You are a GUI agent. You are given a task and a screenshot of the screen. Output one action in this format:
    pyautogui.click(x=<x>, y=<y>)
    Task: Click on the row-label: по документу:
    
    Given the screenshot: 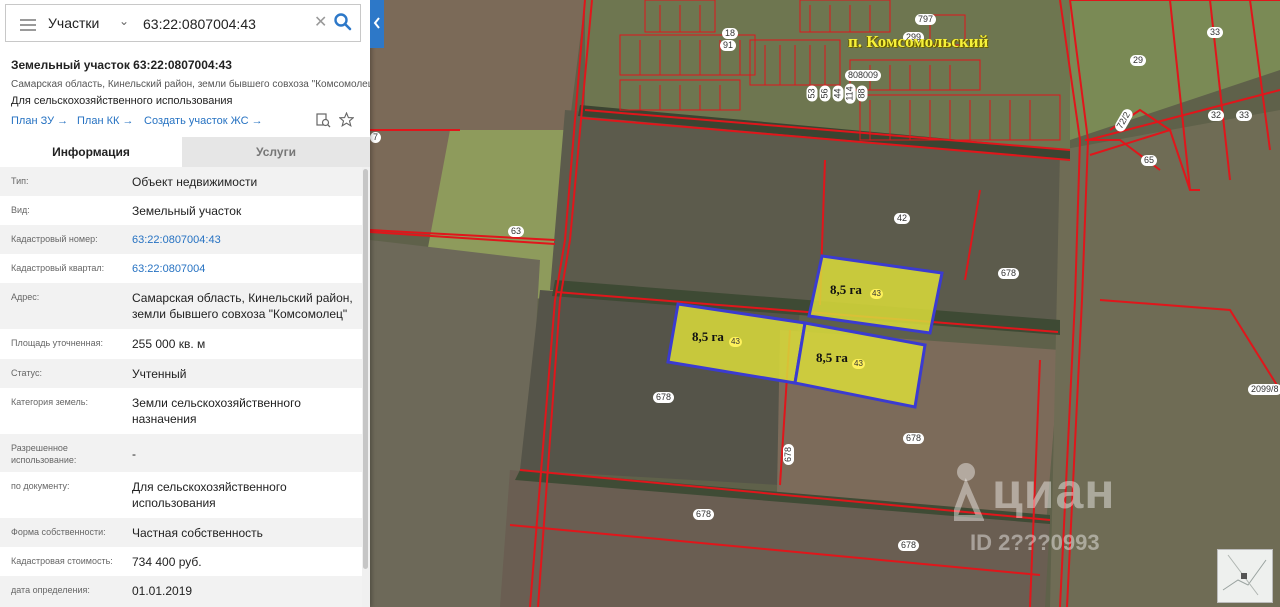 What is the action you would take?
    pyautogui.click(x=40, y=486)
    